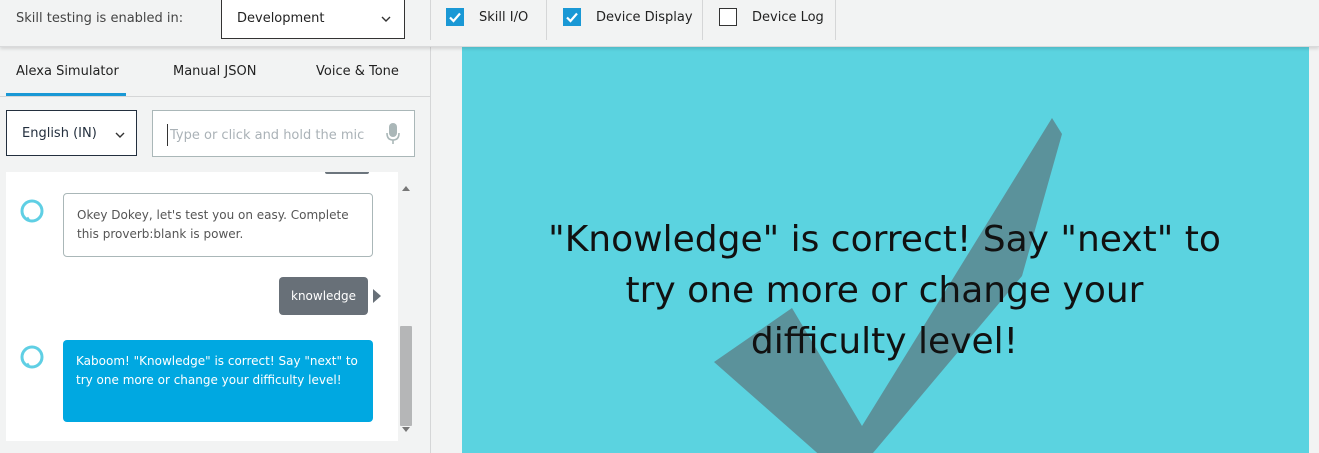  What do you see at coordinates (406, 376) in the screenshot?
I see `scrollbar-thumb` at bounding box center [406, 376].